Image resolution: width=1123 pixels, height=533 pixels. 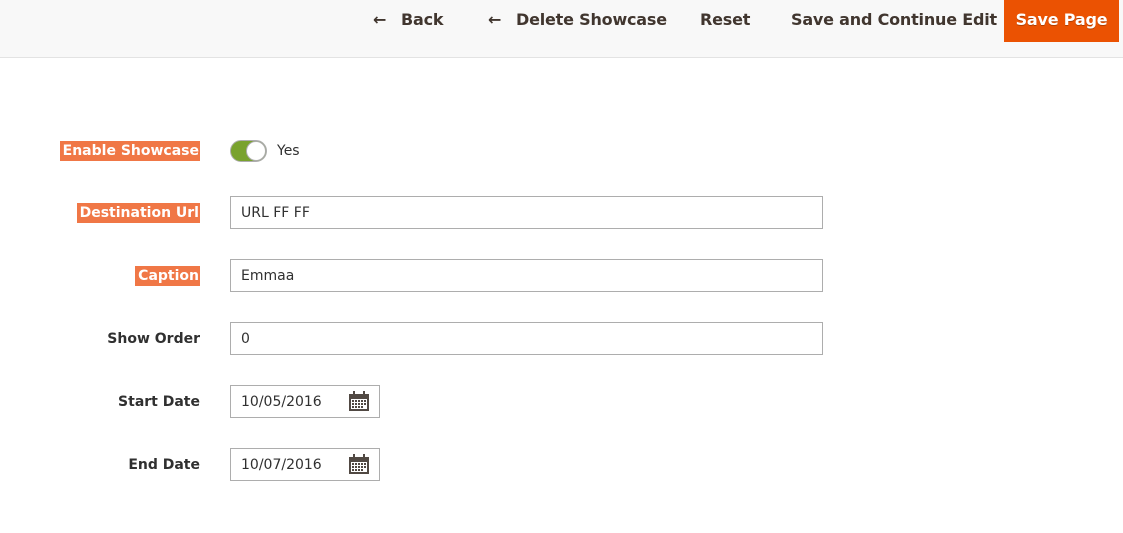 What do you see at coordinates (305, 401) in the screenshot?
I see `start-date-field` at bounding box center [305, 401].